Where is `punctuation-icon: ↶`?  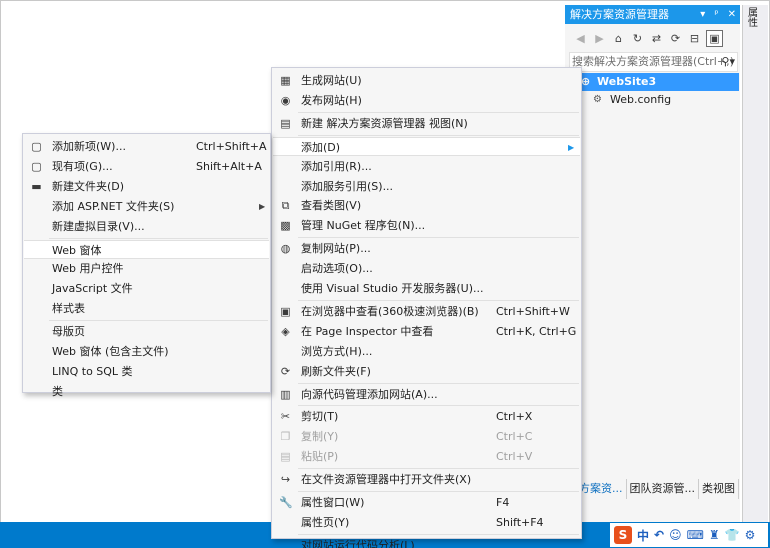
punctuation-icon: ↶ is located at coordinates (659, 535).